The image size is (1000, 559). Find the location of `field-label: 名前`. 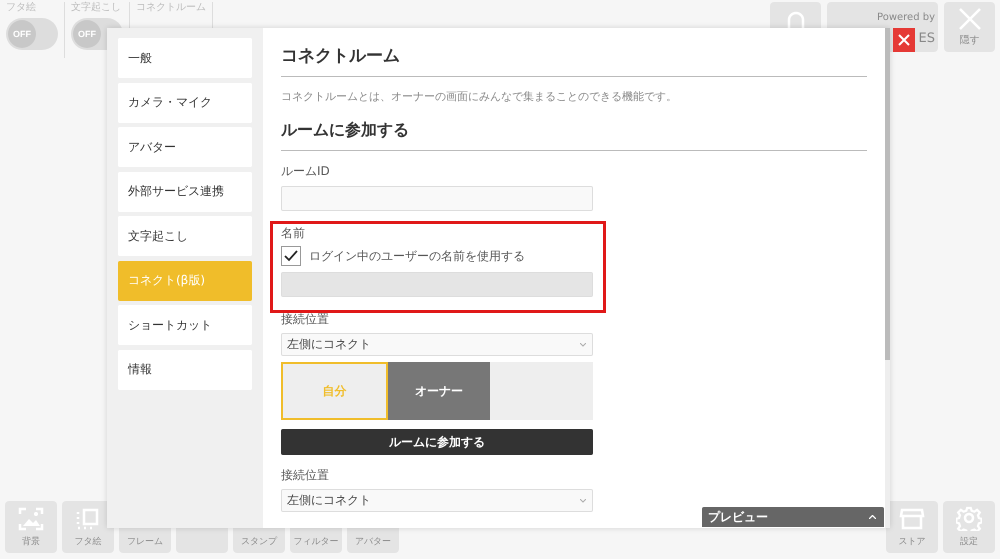

field-label: 名前 is located at coordinates (293, 233).